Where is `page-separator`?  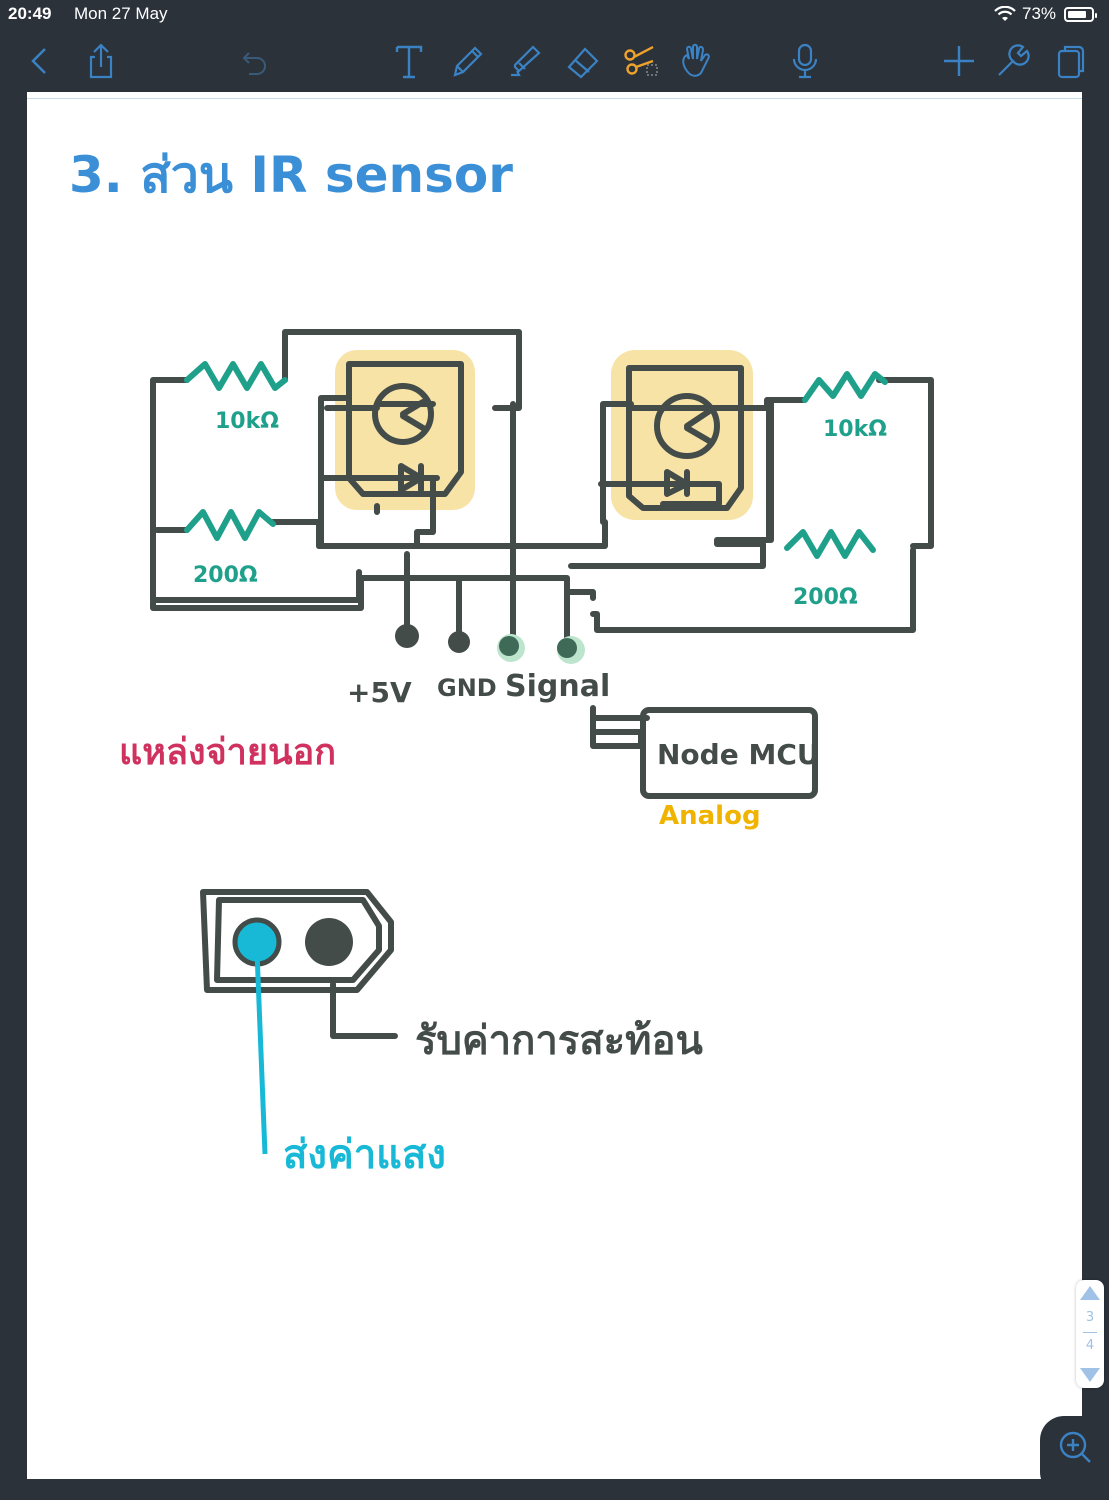
page-separator is located at coordinates (1090, 1332).